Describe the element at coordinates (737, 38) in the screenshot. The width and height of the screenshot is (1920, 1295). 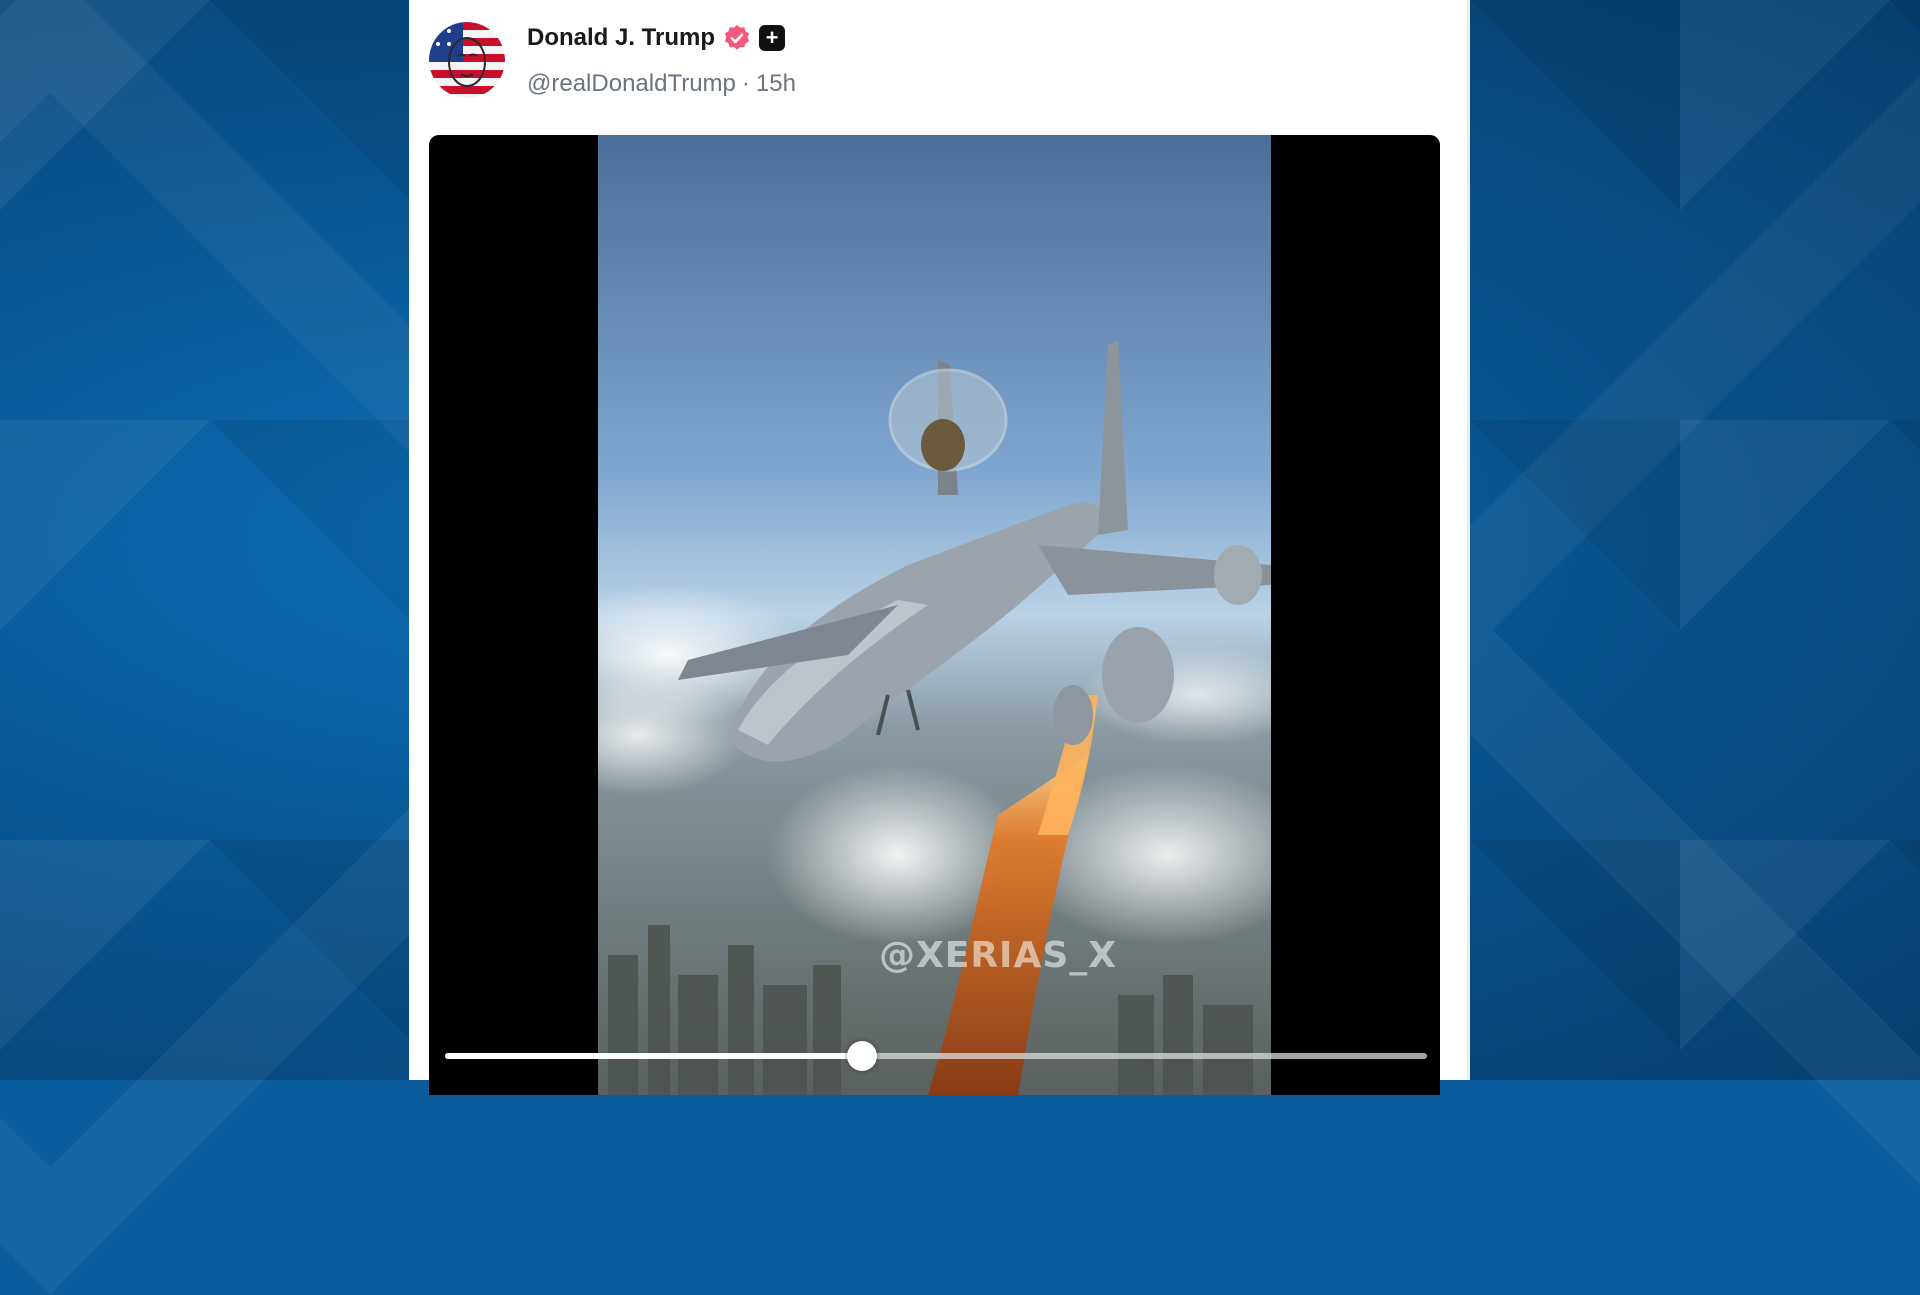
I see `verified-badge-icon` at that location.